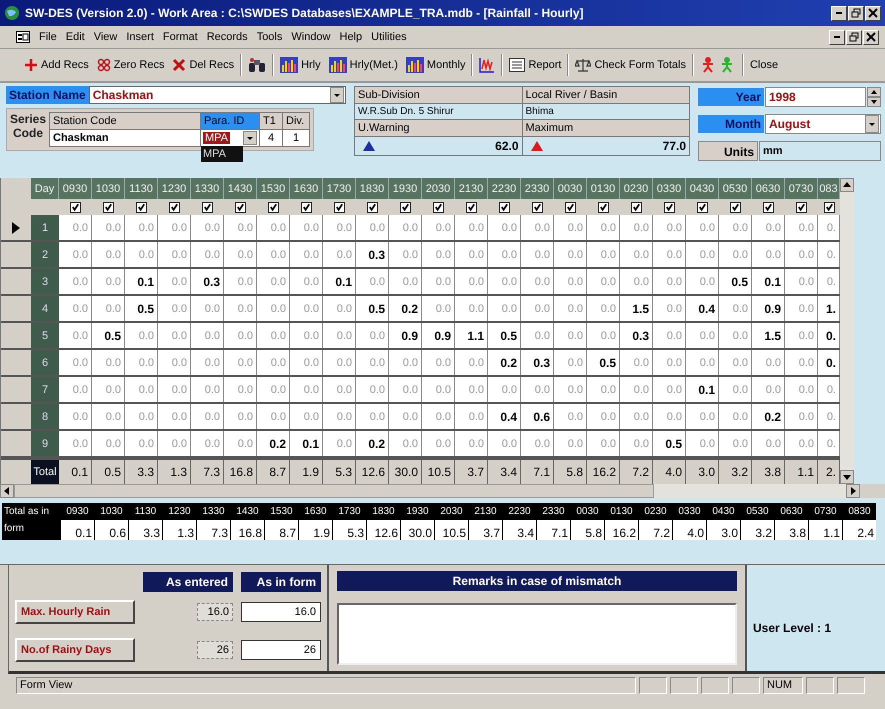 This screenshot has height=709, width=885. What do you see at coordinates (180, 37) in the screenshot?
I see `menu-item: Format` at bounding box center [180, 37].